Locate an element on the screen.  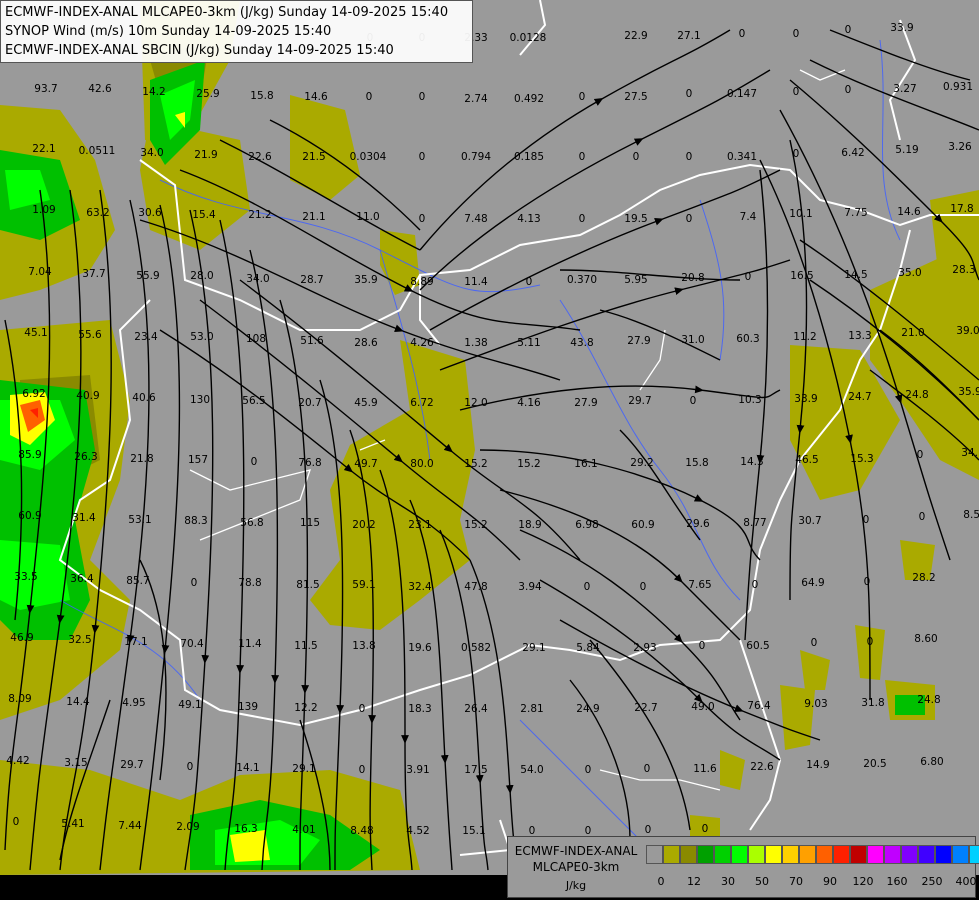
value-label: 15.8 is located at coordinates (261, 96).